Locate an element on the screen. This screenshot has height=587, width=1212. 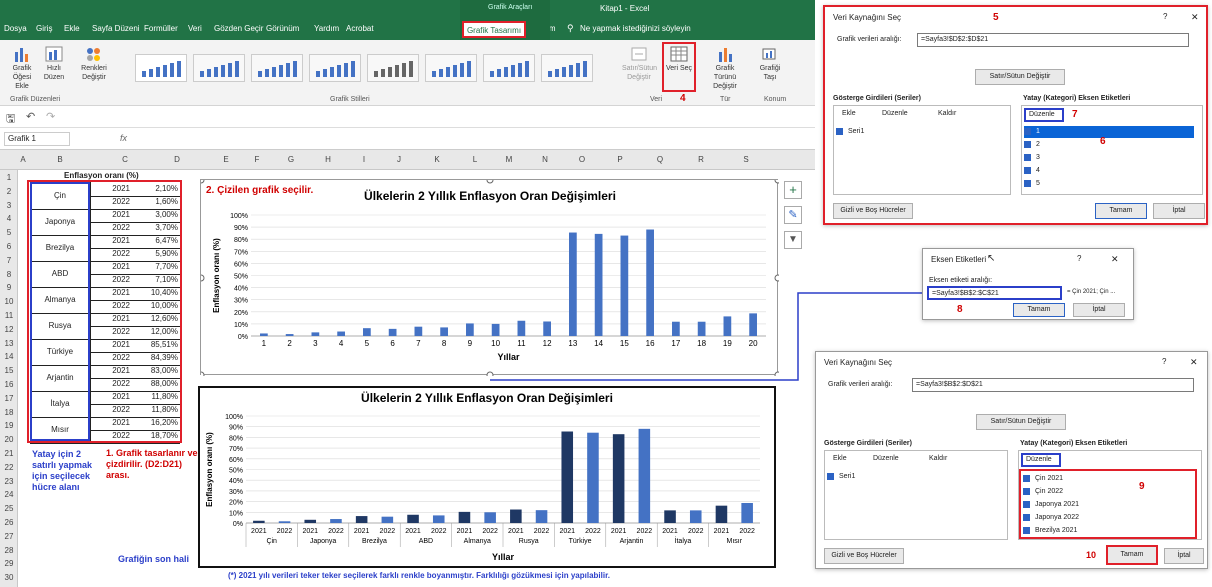
row-header: 24 is located at coordinates (9, 494).